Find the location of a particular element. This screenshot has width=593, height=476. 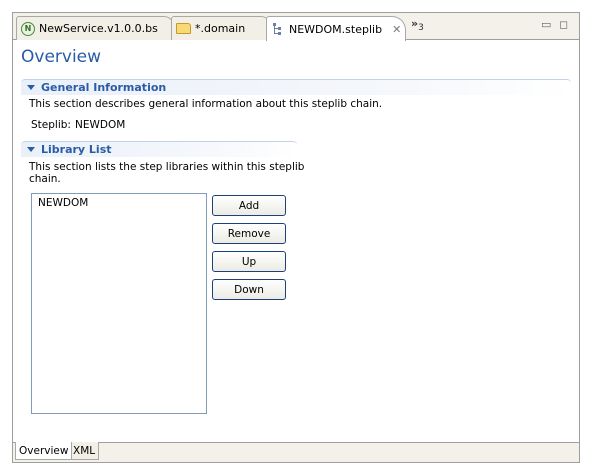

general-information-header: General Information is located at coordinates (296, 87).